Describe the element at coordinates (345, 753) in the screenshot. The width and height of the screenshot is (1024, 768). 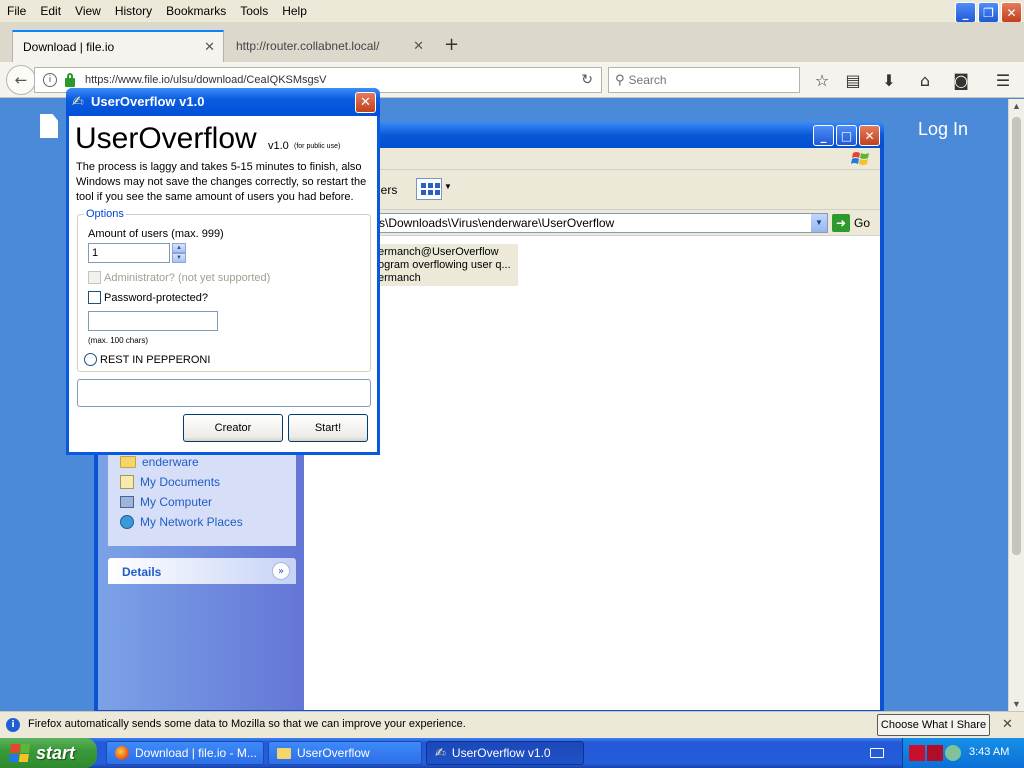
I see `taskbar-button-explorer: UserOverflow` at that location.